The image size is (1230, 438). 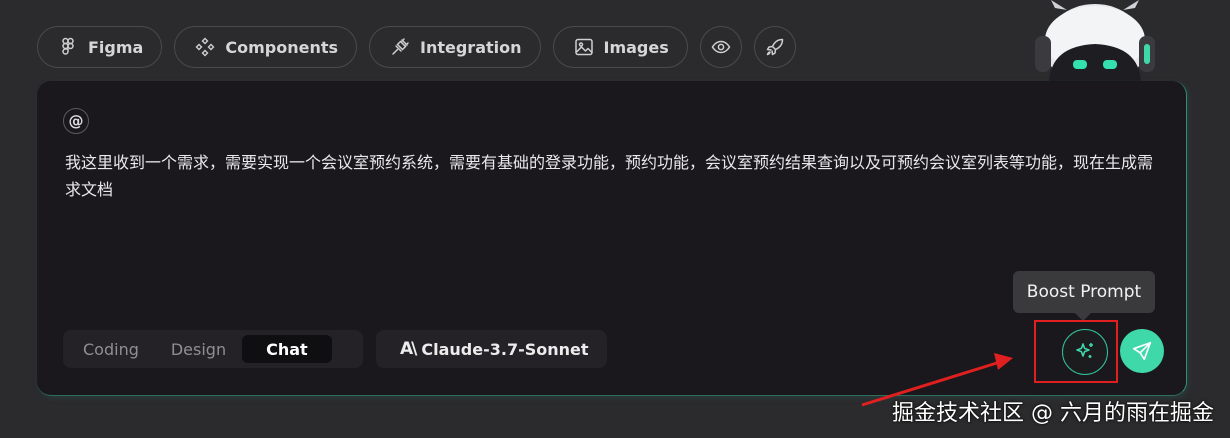 I want to click on top-toolbar: Figma Components Integration Images, so click(x=416, y=47).